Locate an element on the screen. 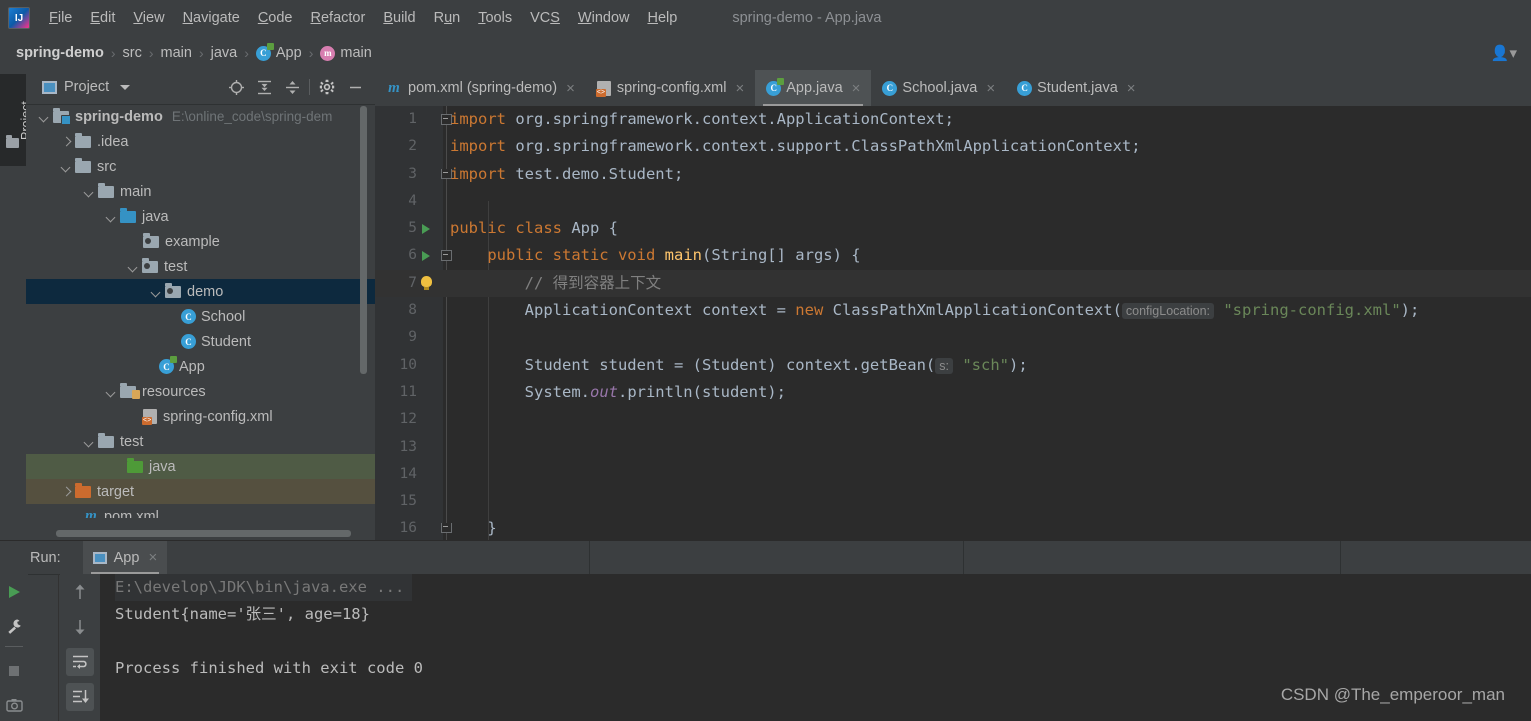 Image resolution: width=1531 pixels, height=721 pixels. code-line: 5 public class App { is located at coordinates (953, 228).